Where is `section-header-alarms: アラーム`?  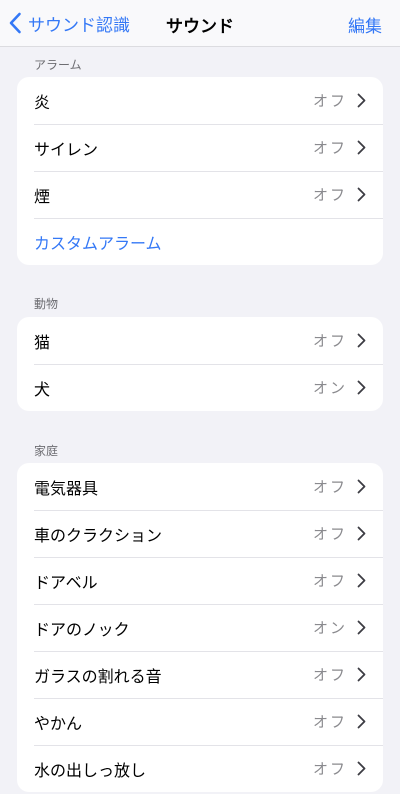
section-header-alarms: アラーム is located at coordinates (58, 65).